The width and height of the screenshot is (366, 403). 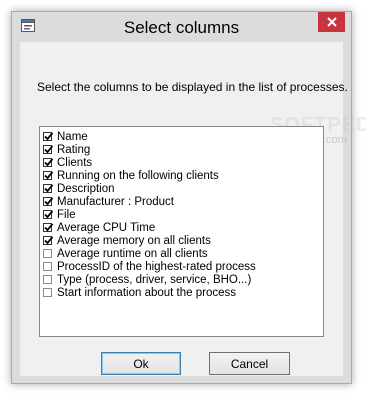 What do you see at coordinates (132, 253) in the screenshot?
I see `list-item-label: Average runtime on all clients` at bounding box center [132, 253].